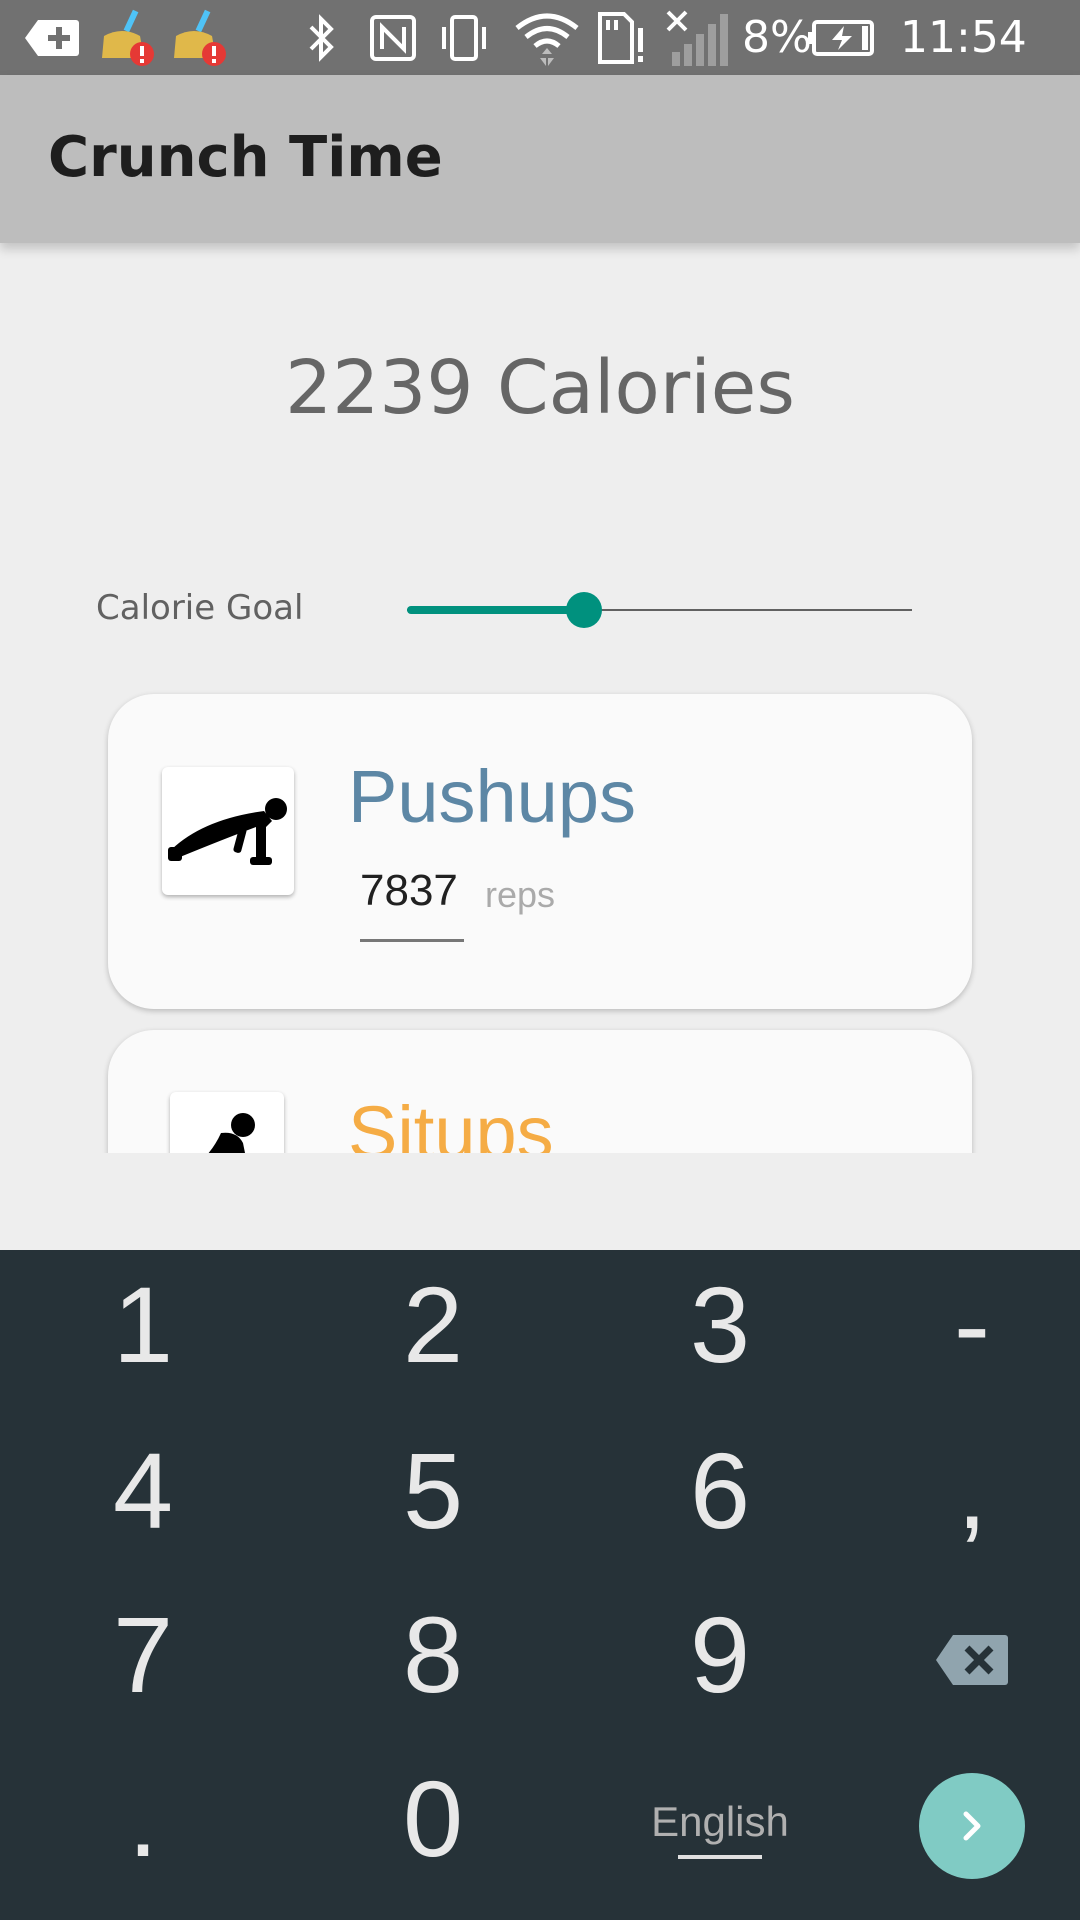 This screenshot has height=1920, width=1080. Describe the element at coordinates (972, 1324) in the screenshot. I see `key-minus: -` at that location.